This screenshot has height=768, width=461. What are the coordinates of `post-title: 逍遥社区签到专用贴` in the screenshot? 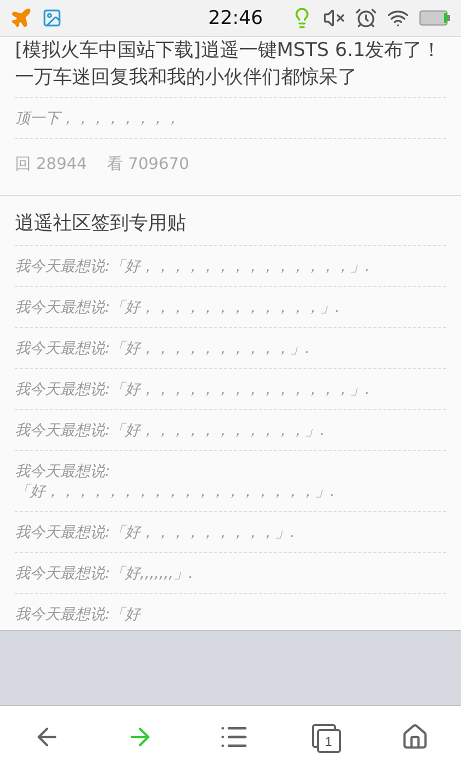 It's located at (230, 221).